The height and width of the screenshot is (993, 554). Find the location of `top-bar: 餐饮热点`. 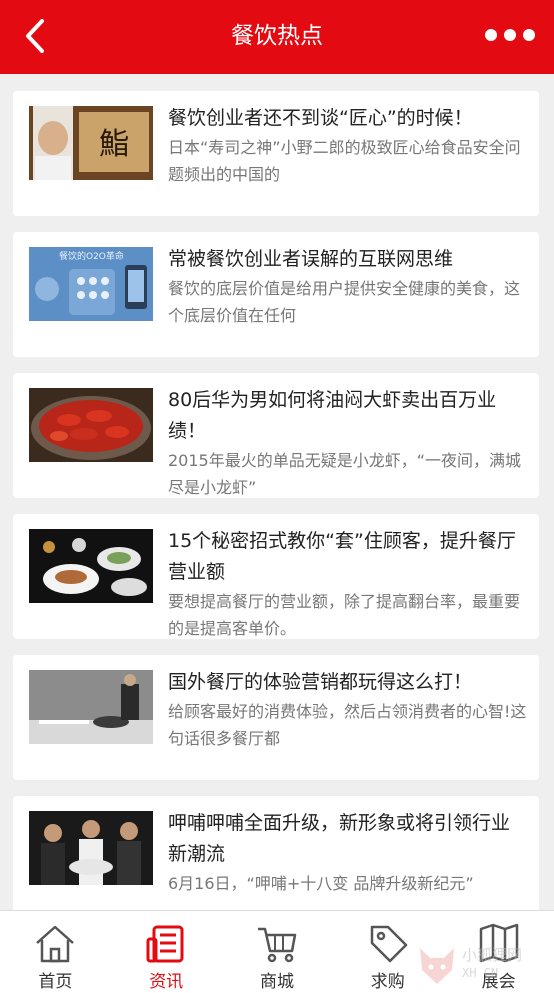

top-bar: 餐饮热点 is located at coordinates (277, 37).